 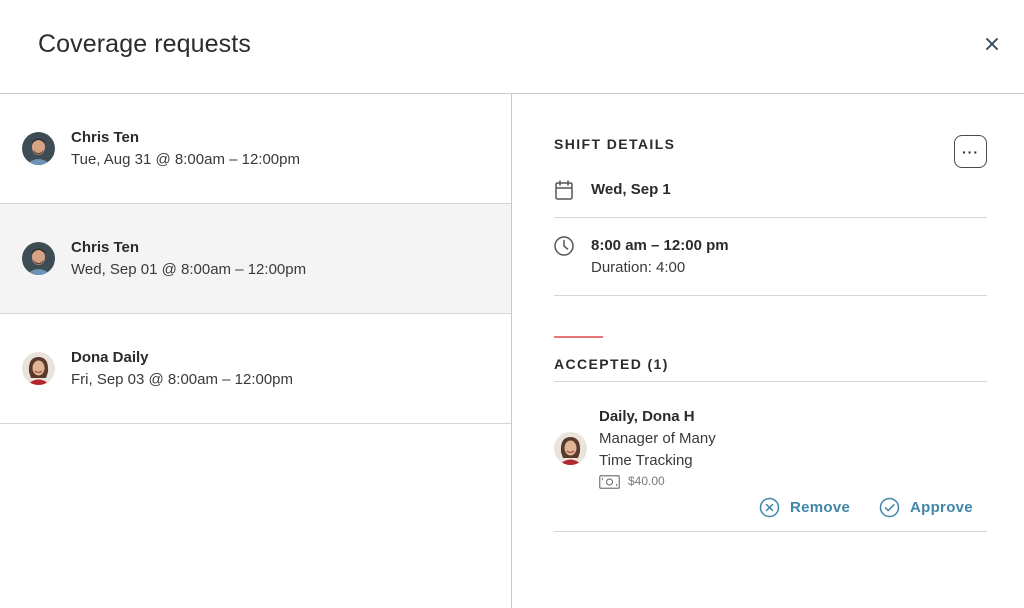 I want to click on check-circle-icon, so click(x=889, y=507).